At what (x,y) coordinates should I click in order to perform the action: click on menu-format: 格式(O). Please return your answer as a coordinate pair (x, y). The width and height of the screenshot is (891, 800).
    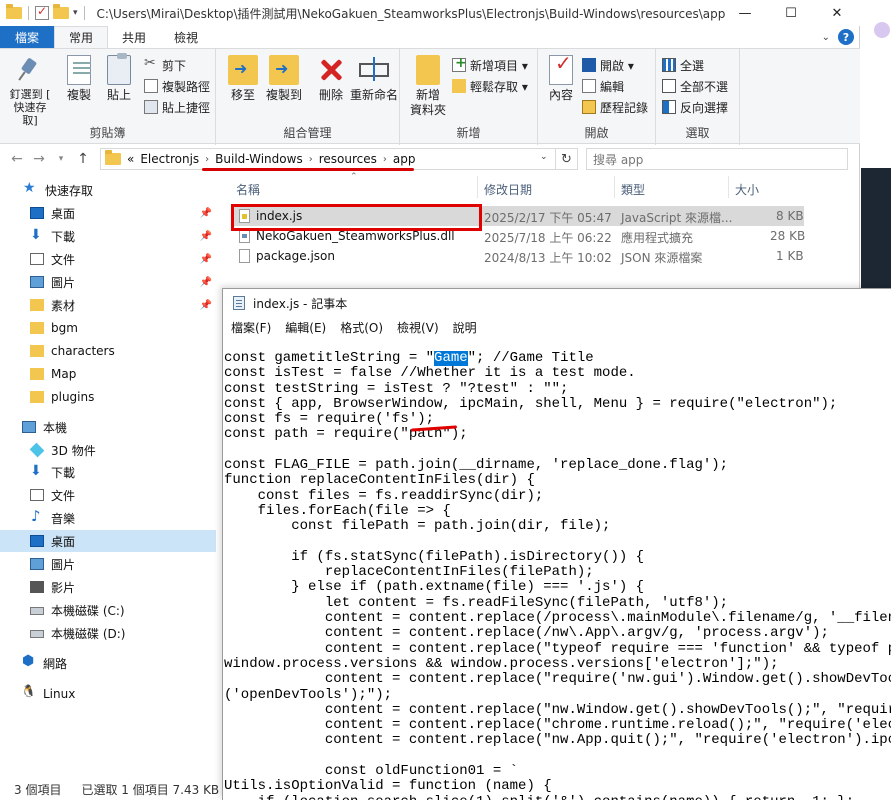
    Looking at the image, I should click on (361, 327).